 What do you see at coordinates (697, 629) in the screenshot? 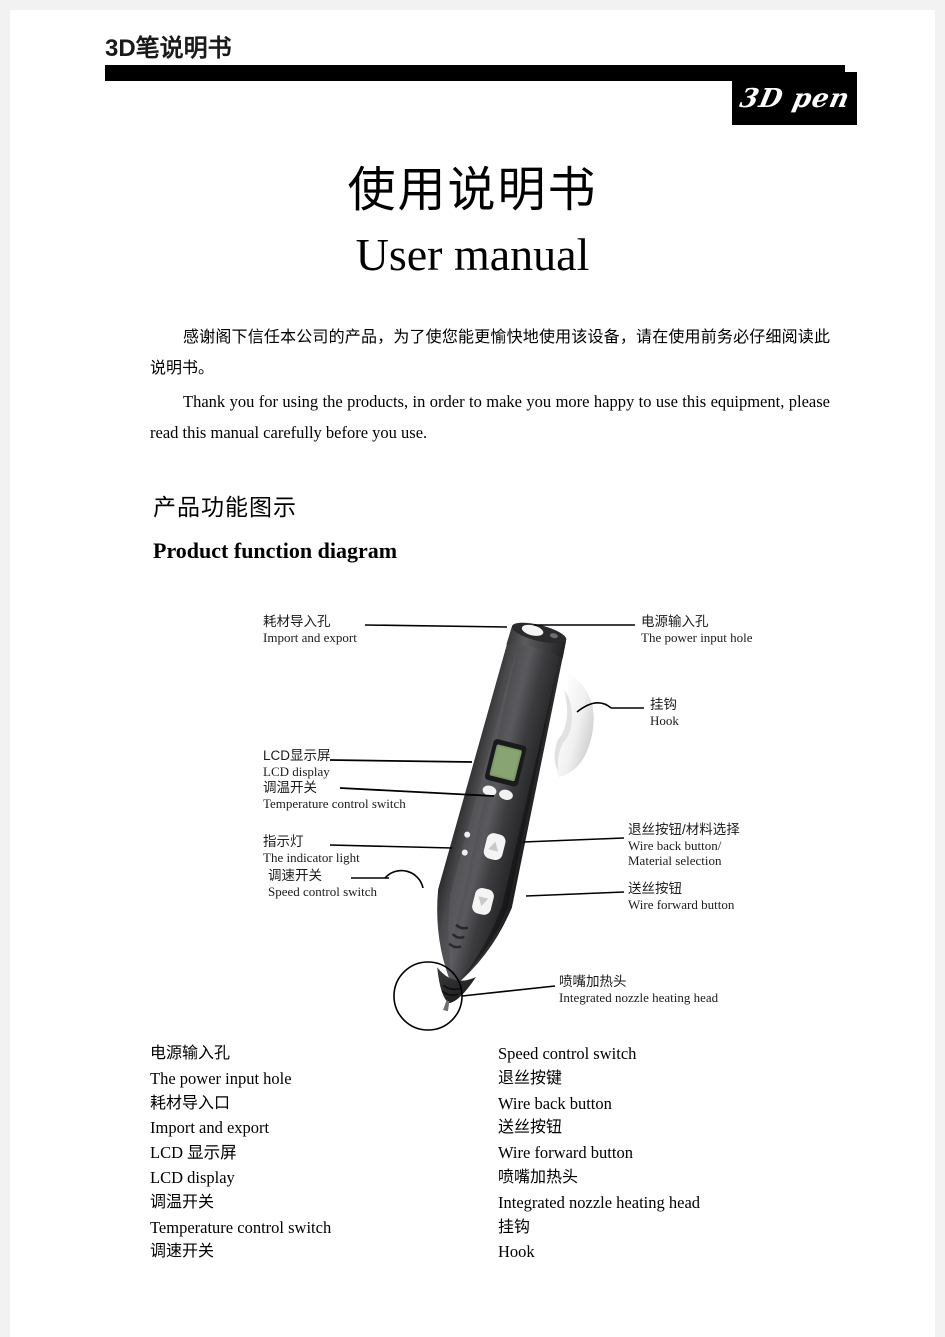
I see `callout-power-input-hole: 电源输入孔 The power input hole` at bounding box center [697, 629].